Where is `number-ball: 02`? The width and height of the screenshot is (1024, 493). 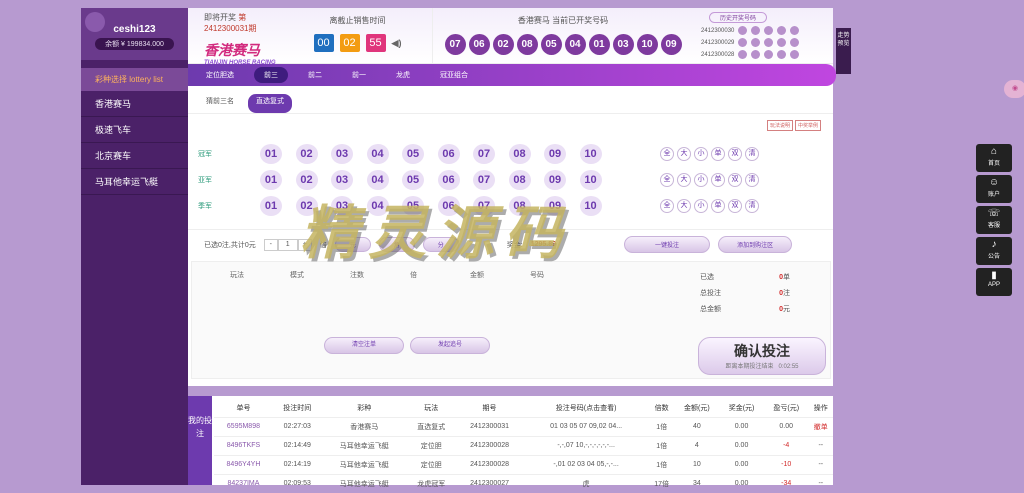
number-ball: 02 is located at coordinates (306, 154).